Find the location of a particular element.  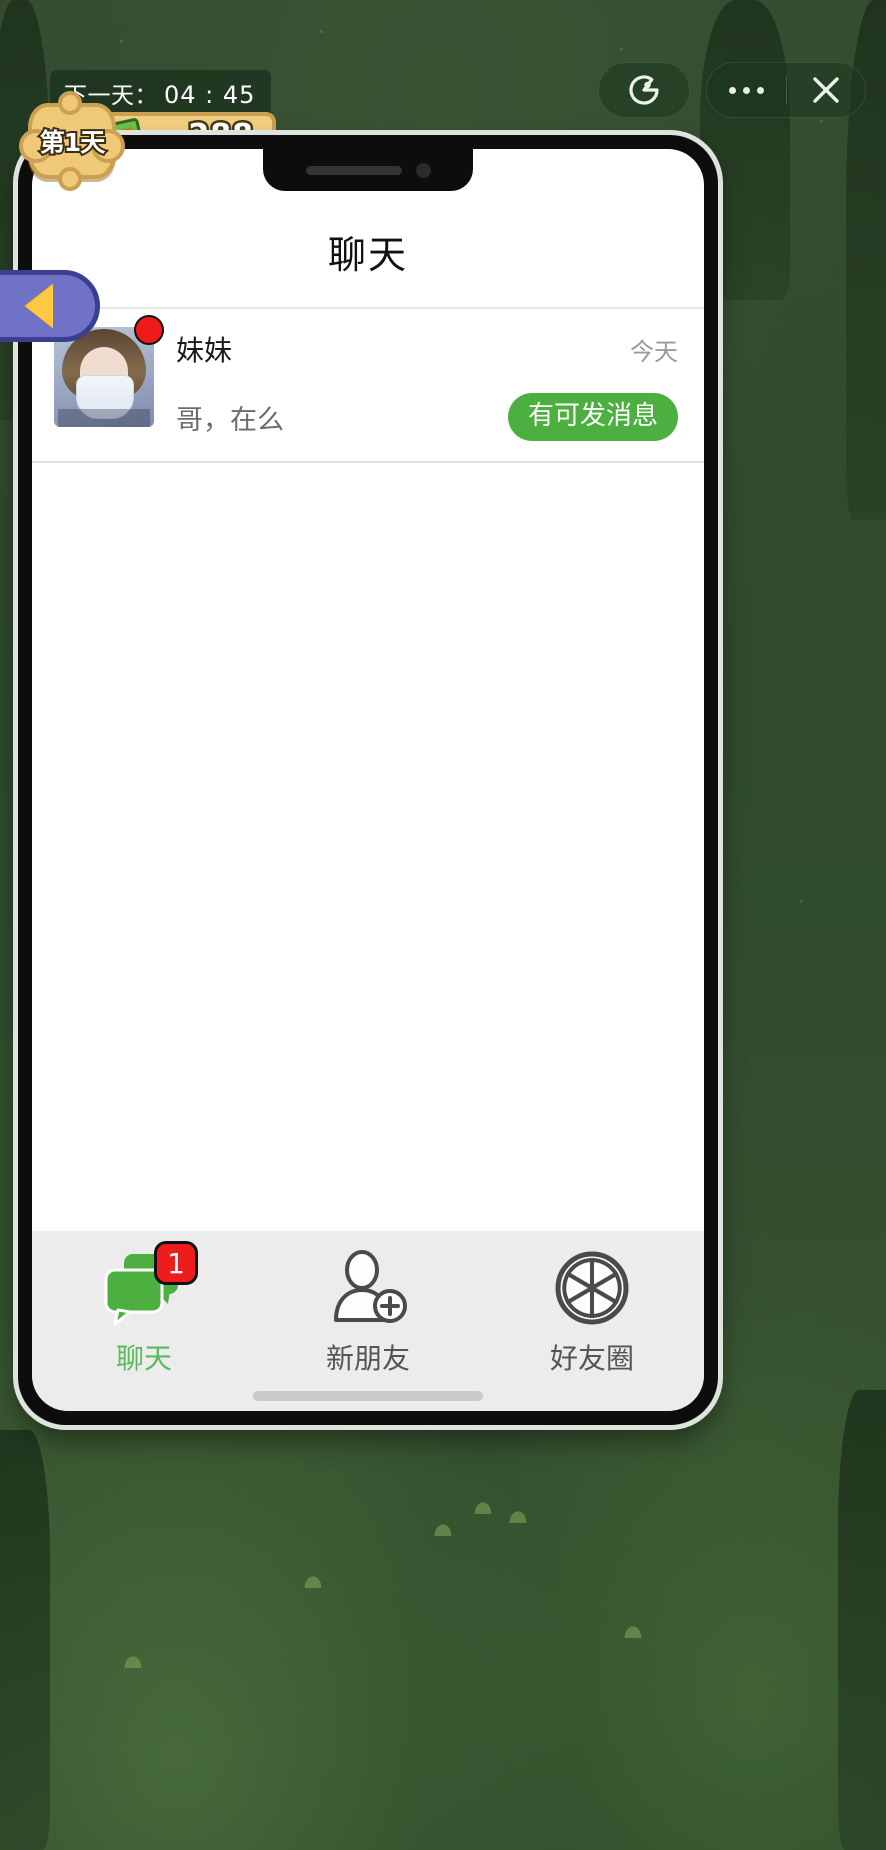

phone-notch is located at coordinates (368, 170).